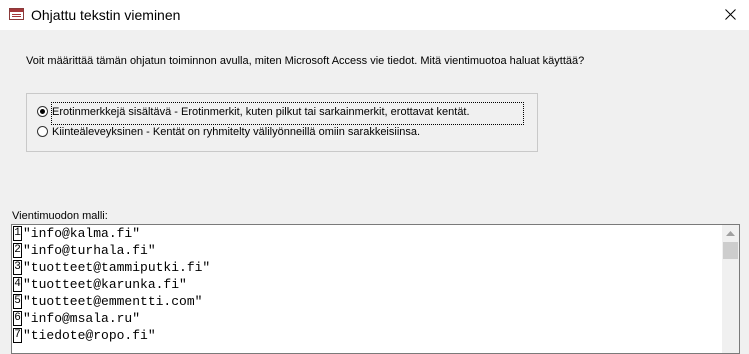 The width and height of the screenshot is (749, 354). I want to click on row-number: 3, so click(17, 267).